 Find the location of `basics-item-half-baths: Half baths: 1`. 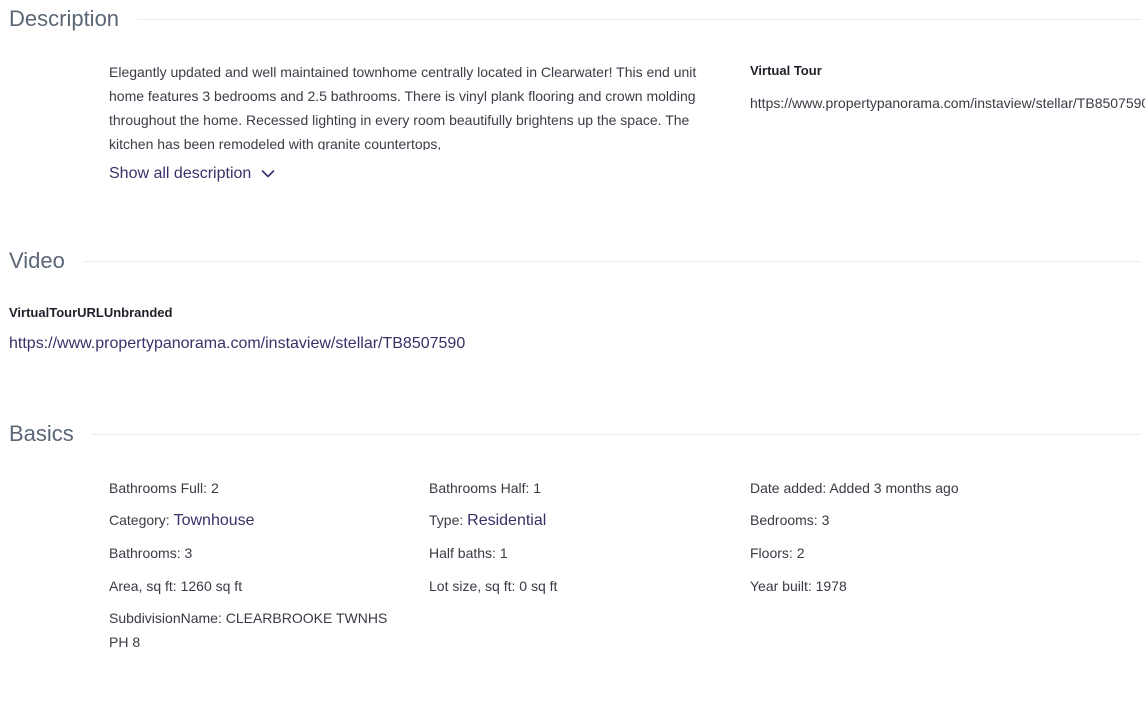

basics-item-half-baths: Half baths: 1 is located at coordinates (468, 553).